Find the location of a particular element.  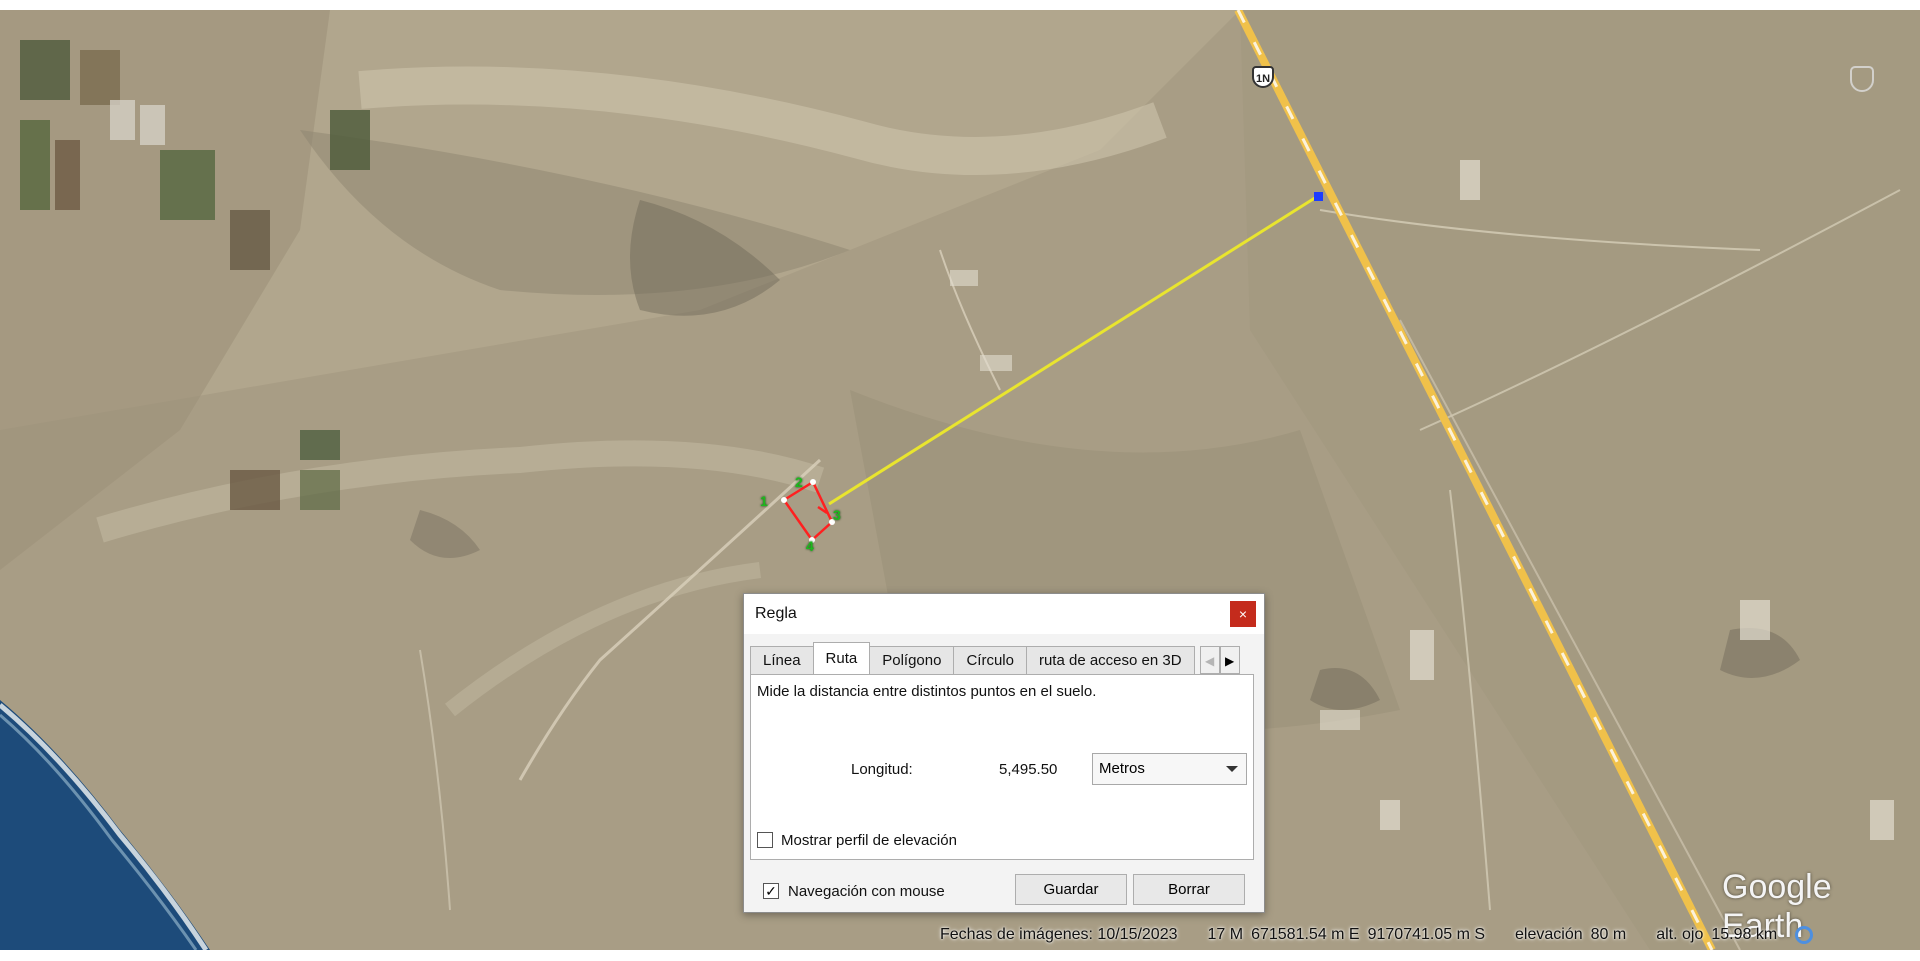

route-shield-icon: 1N is located at coordinates (1263, 77).